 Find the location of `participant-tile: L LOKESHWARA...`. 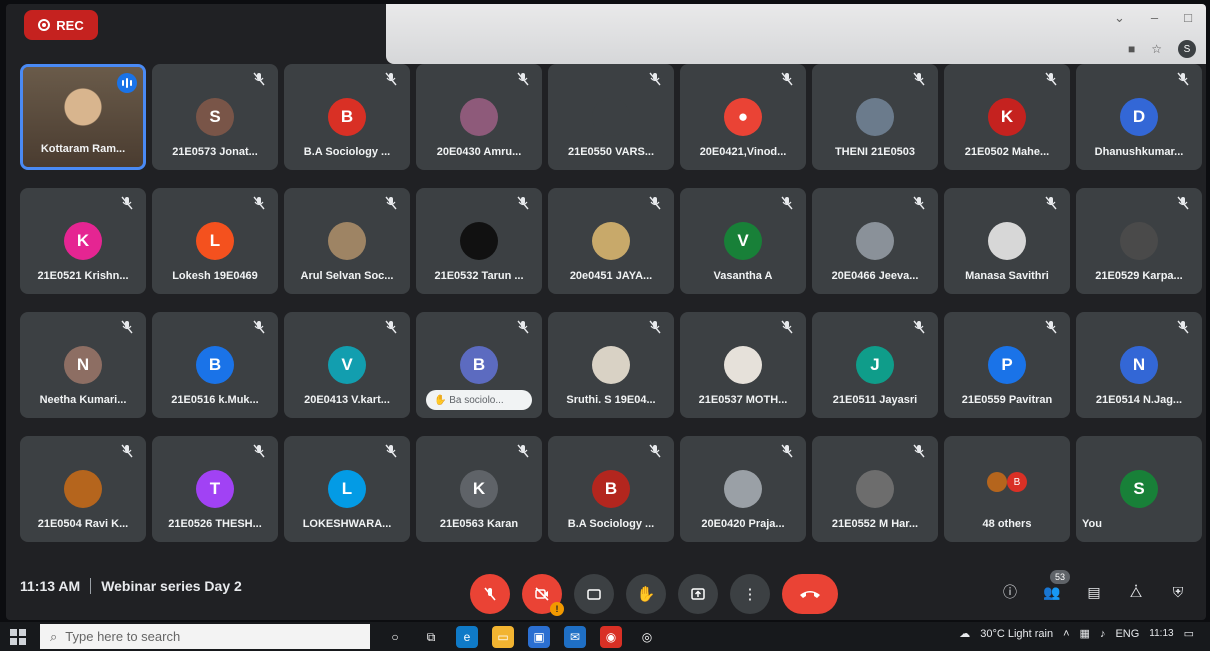

participant-tile: L LOKESHWARA... is located at coordinates (347, 489).